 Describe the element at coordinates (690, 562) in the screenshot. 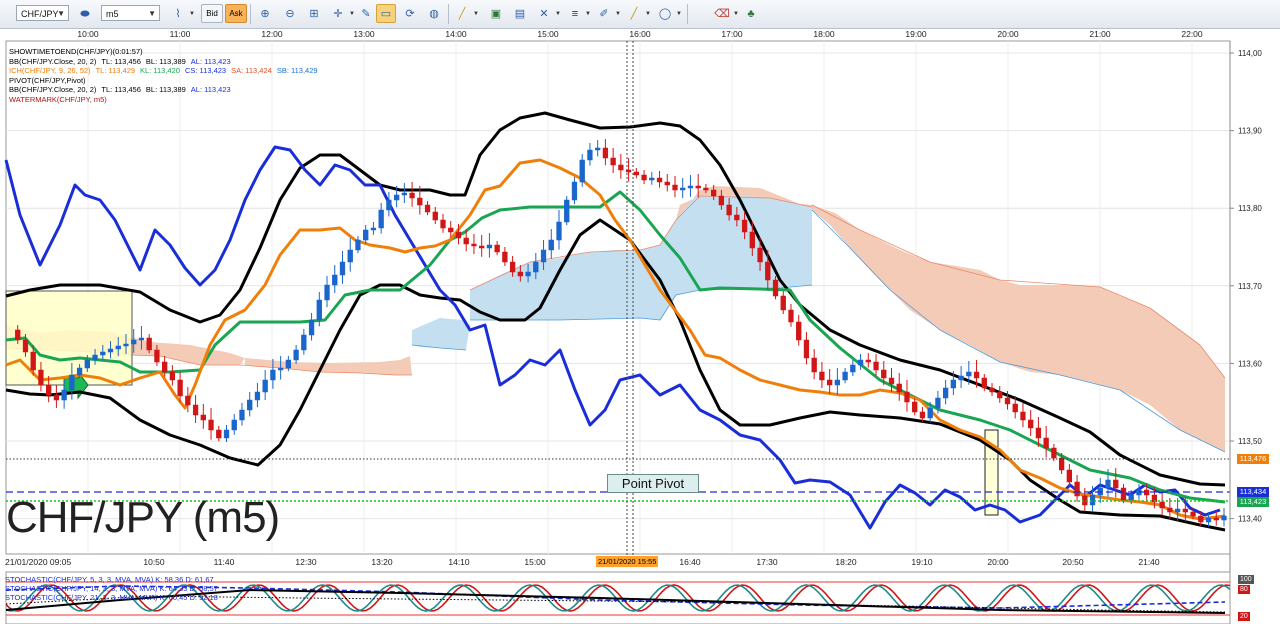

I see `time-tick-label: 16:40` at that location.